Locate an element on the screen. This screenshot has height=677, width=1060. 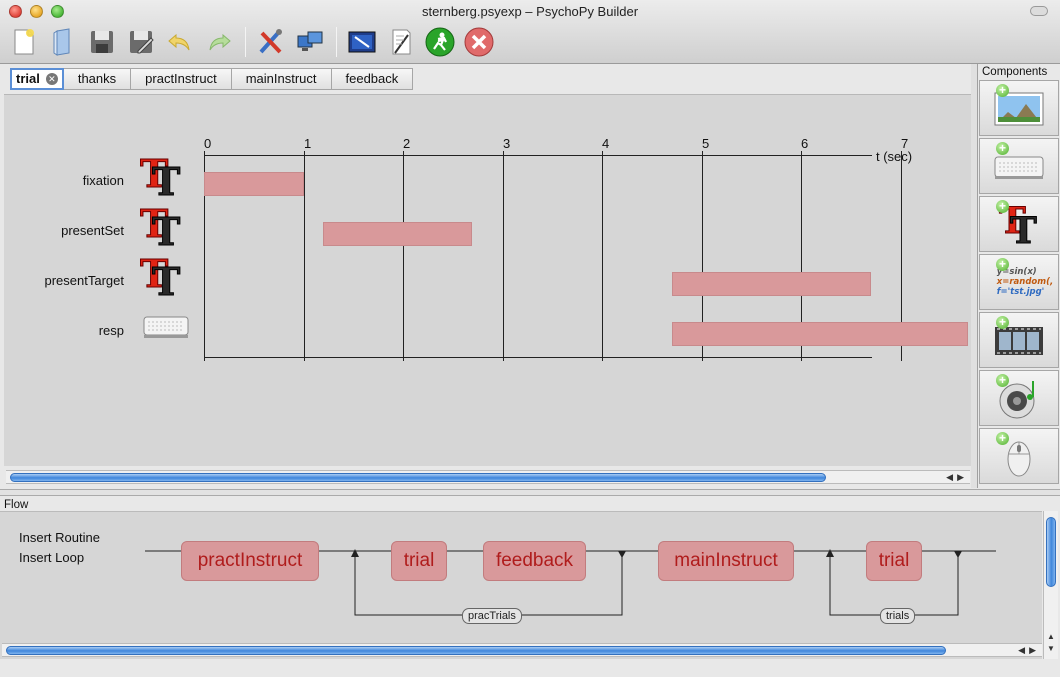
close-tab-icon: ✕ is located at coordinates (51, 79).